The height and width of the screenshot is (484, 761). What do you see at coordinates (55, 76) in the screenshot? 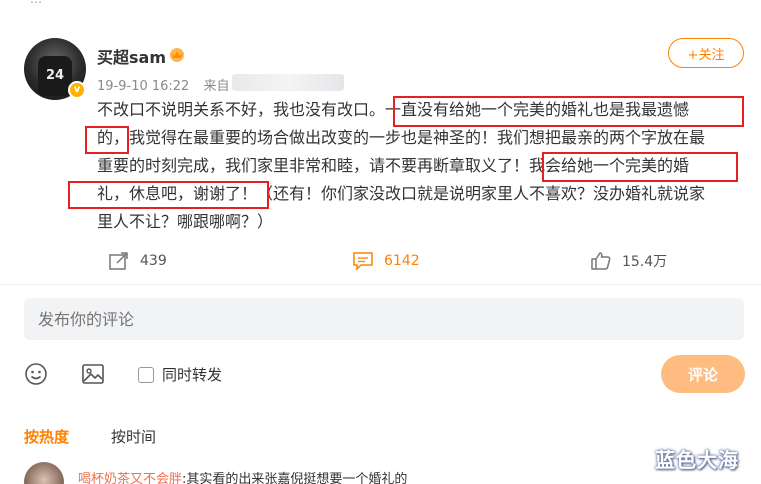
I see `jersey-graphic: 24` at bounding box center [55, 76].